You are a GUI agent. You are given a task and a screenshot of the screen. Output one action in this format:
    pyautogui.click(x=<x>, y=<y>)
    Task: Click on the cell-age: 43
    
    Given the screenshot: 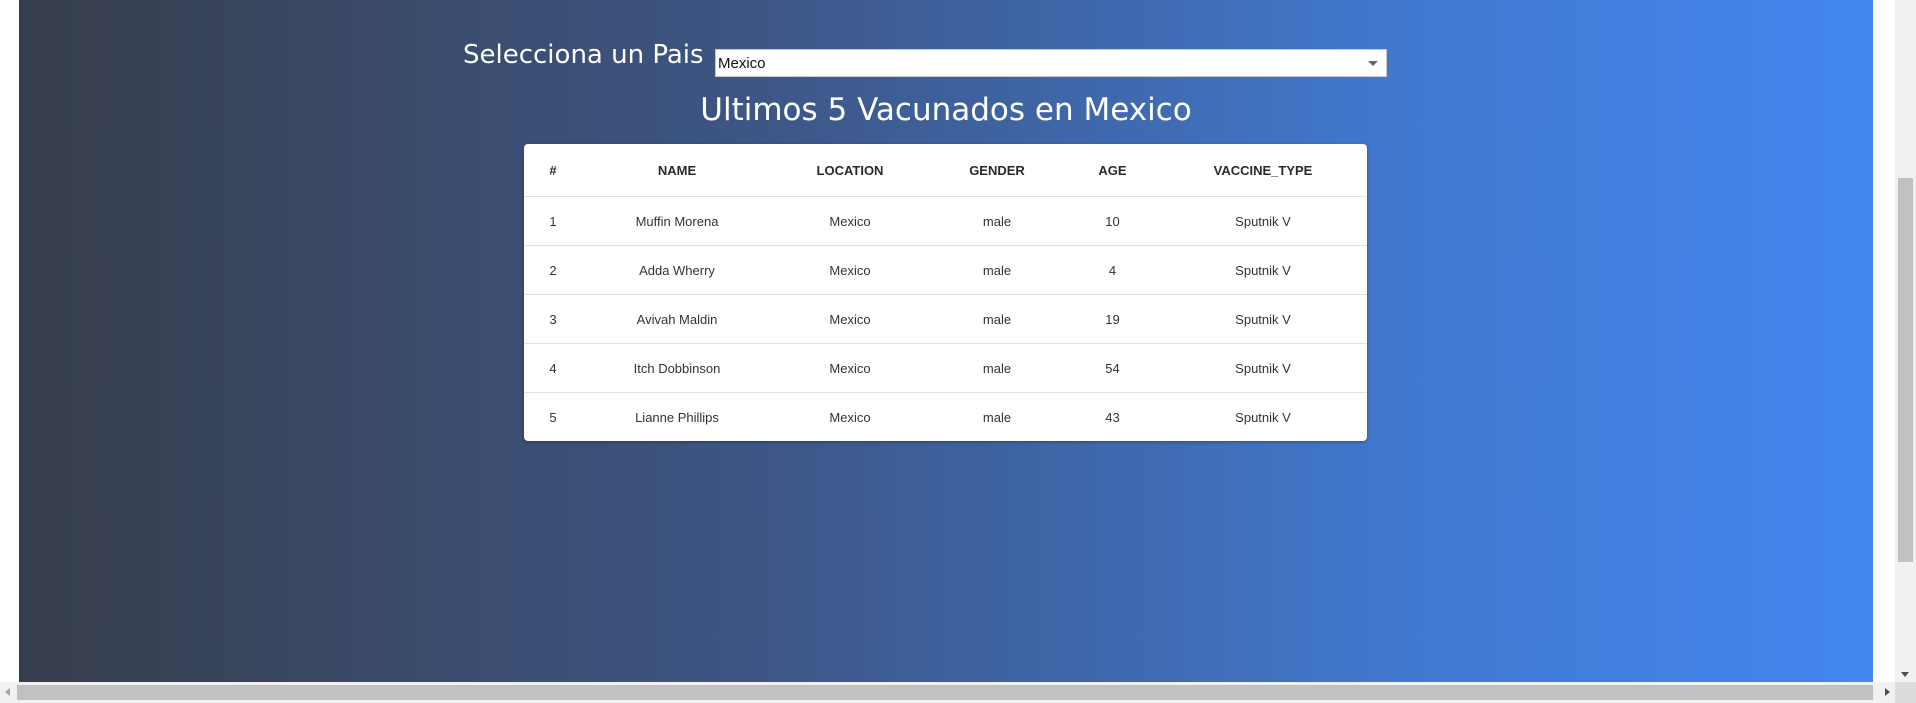 What is the action you would take?
    pyautogui.click(x=1112, y=417)
    